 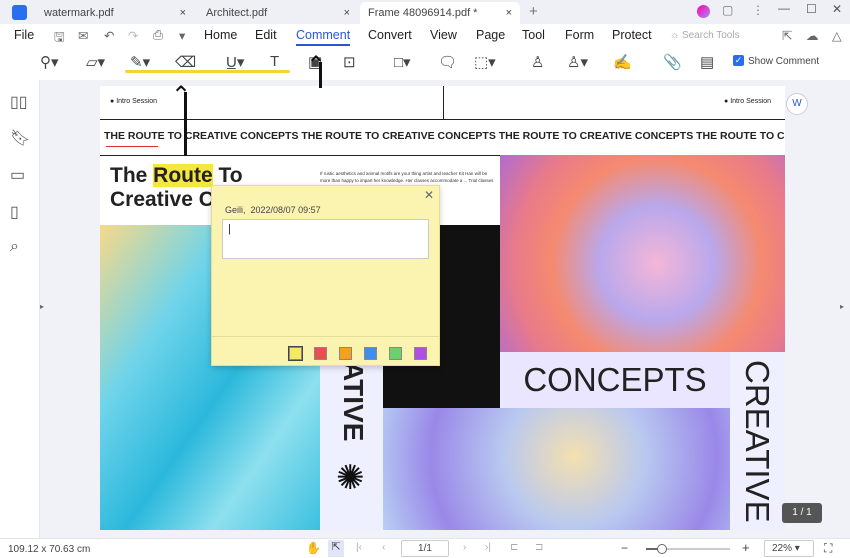 What do you see at coordinates (533, 11) in the screenshot?
I see `new-tab-icon: +` at bounding box center [533, 11].